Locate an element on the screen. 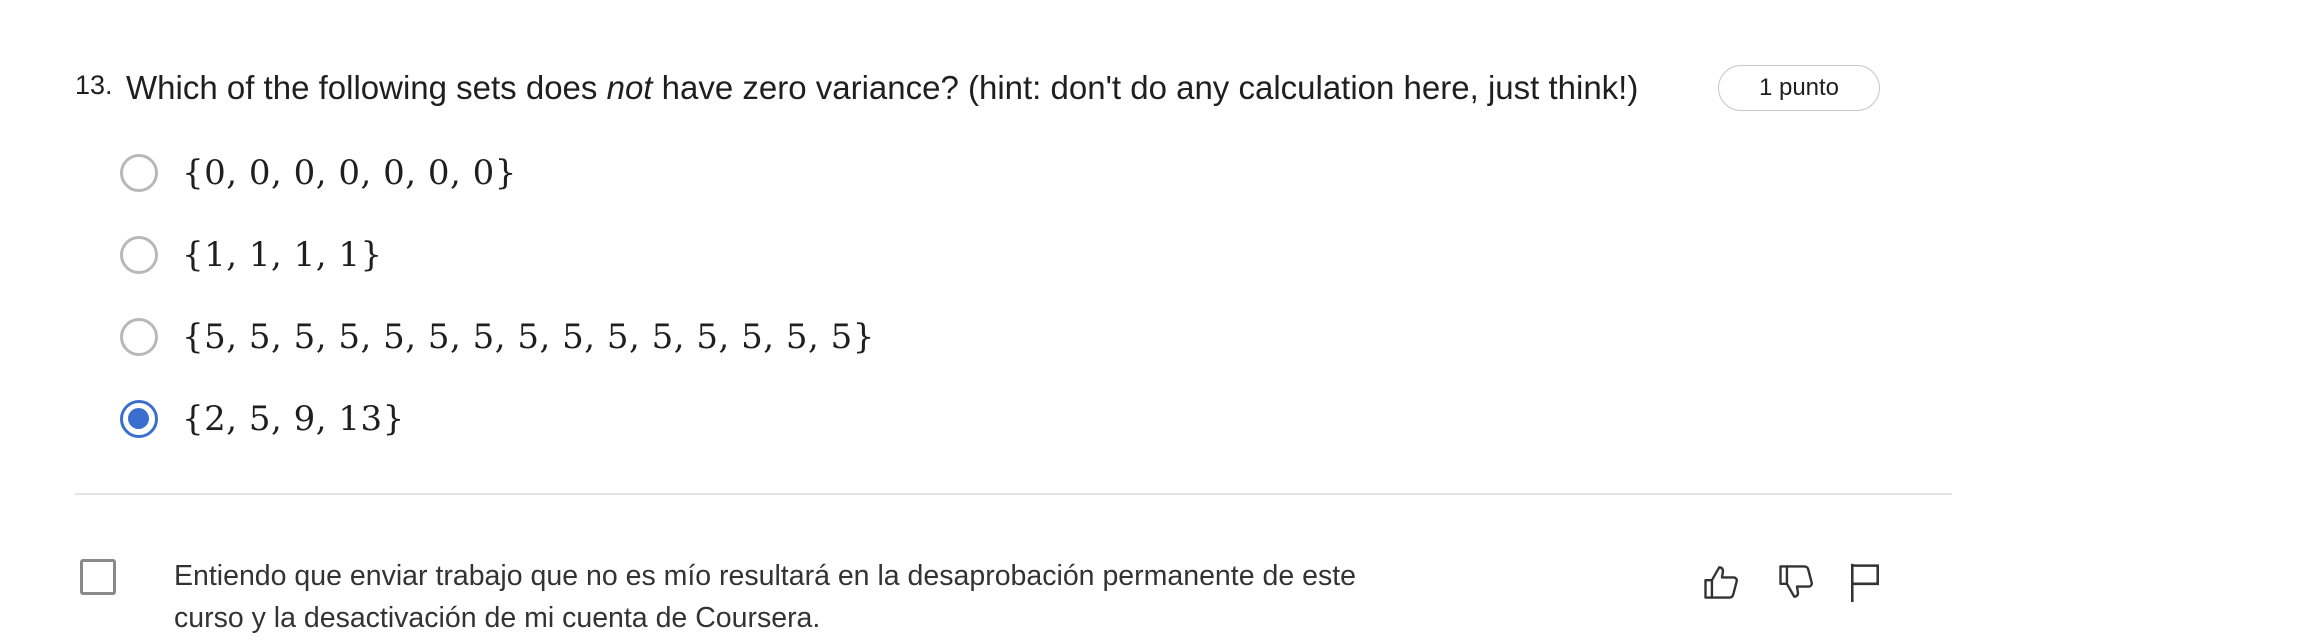 The width and height of the screenshot is (2298, 644). flag-button is located at coordinates (1865, 582).